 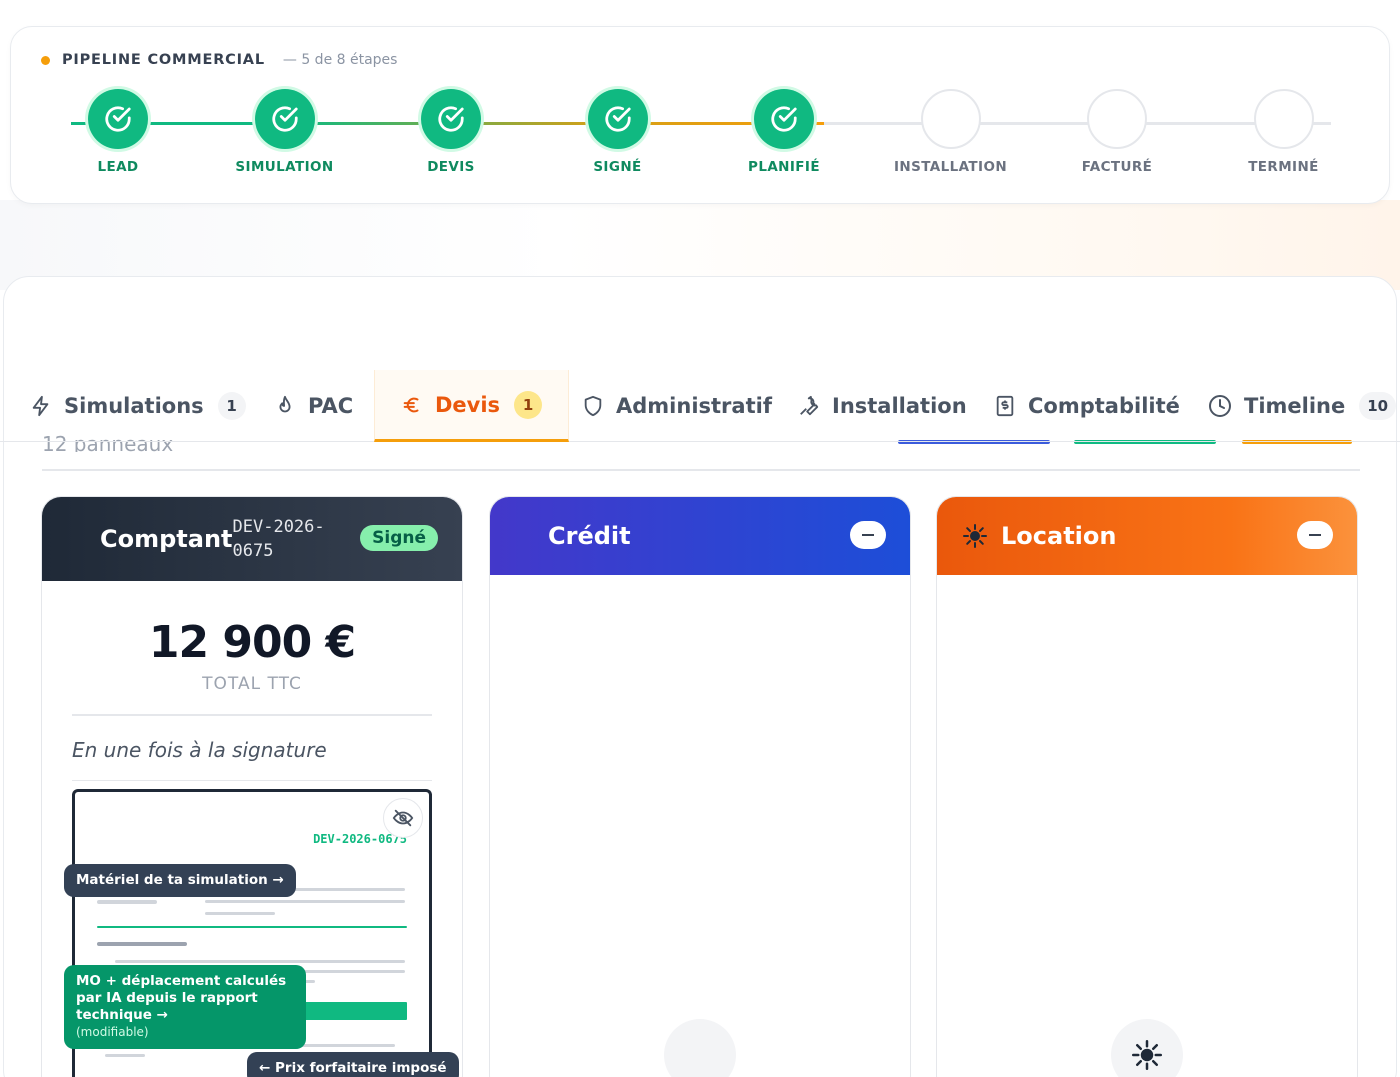 I want to click on tooltip-fixed-price-text: ← Prix forfaitaire imposé, so click(x=353, y=1068).